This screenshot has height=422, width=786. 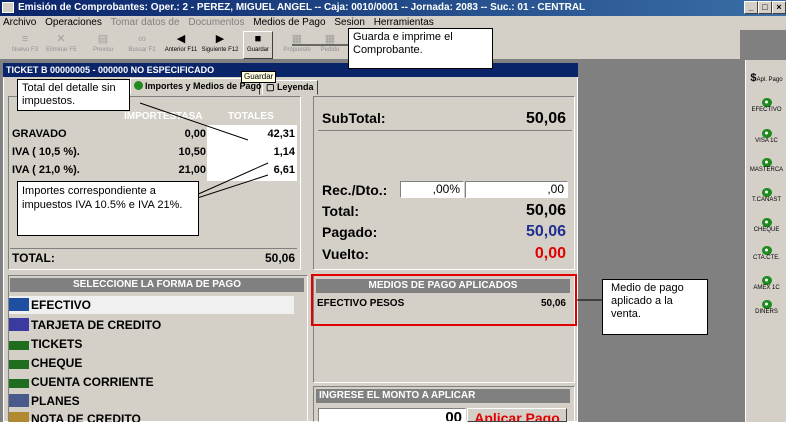 I want to click on total-divider, so click(x=153, y=248).